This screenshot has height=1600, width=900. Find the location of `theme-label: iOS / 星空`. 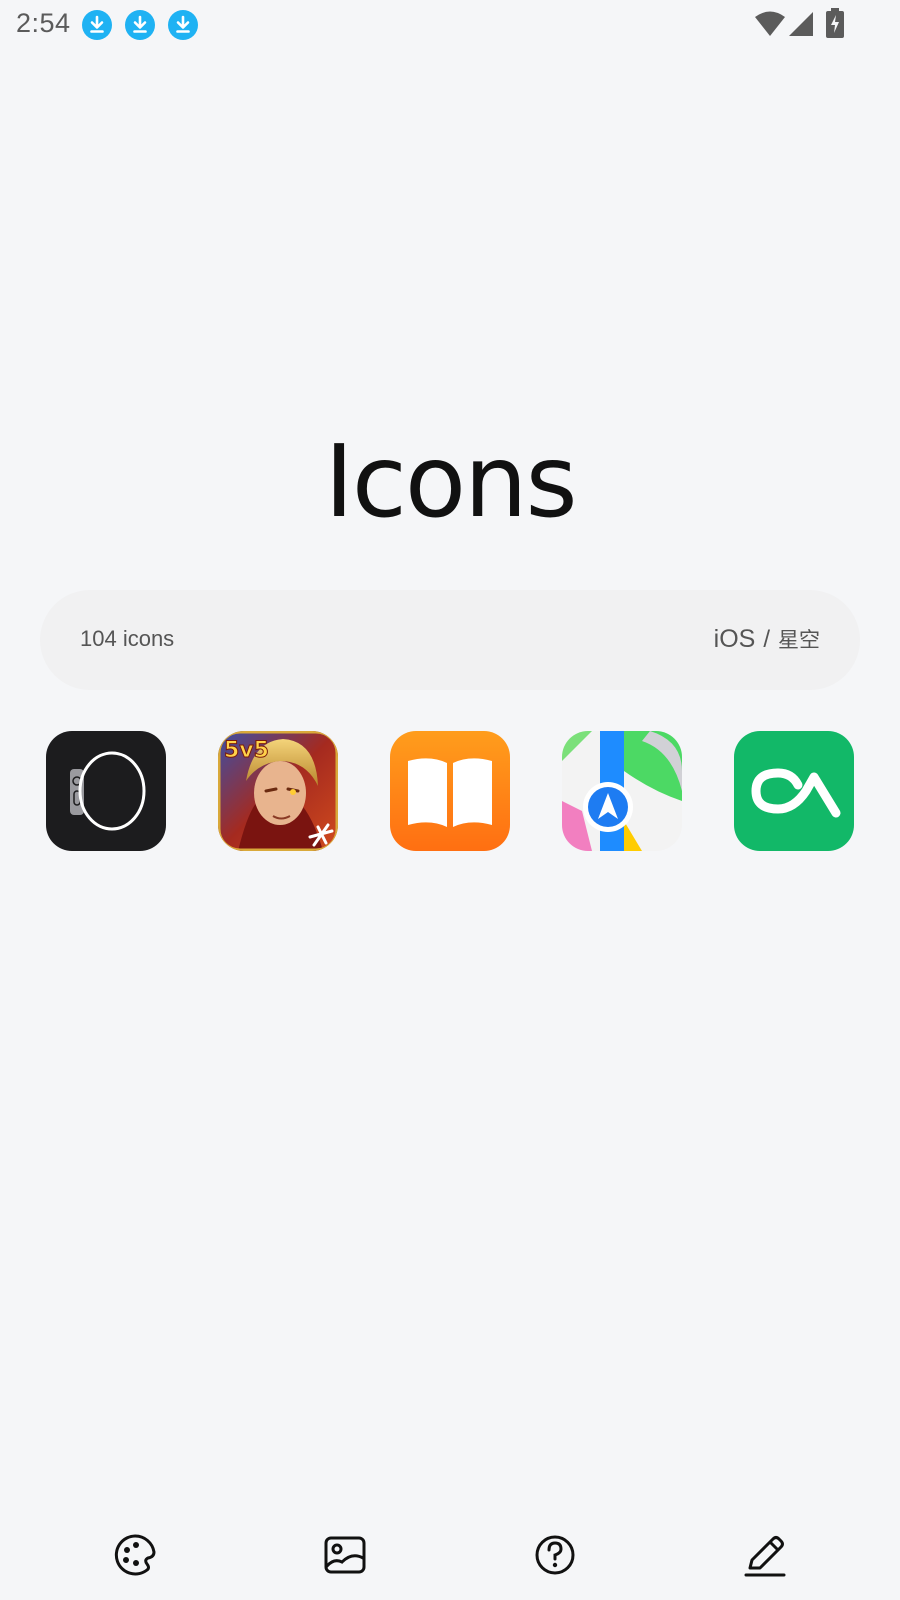

theme-label: iOS / 星空 is located at coordinates (767, 639).